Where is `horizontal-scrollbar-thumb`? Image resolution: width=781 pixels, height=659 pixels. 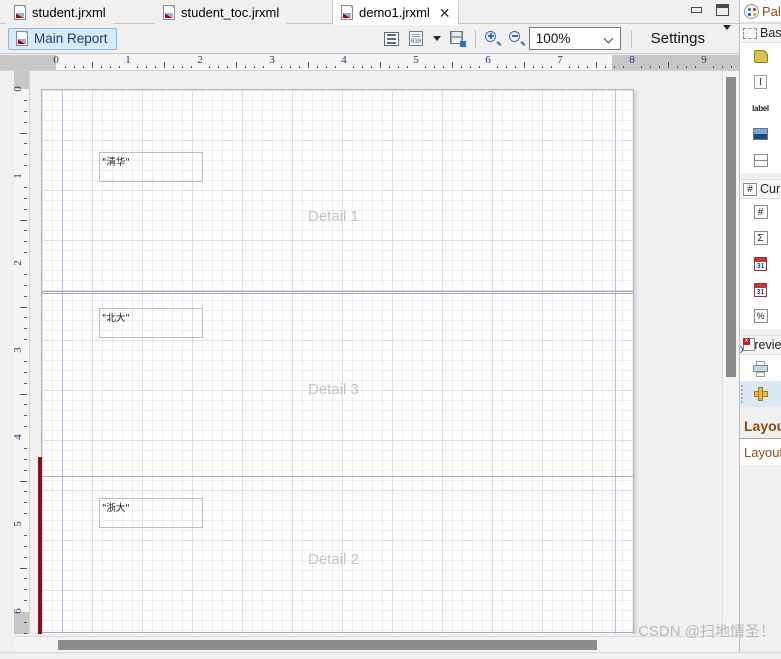
horizontal-scrollbar-thumb is located at coordinates (327, 645).